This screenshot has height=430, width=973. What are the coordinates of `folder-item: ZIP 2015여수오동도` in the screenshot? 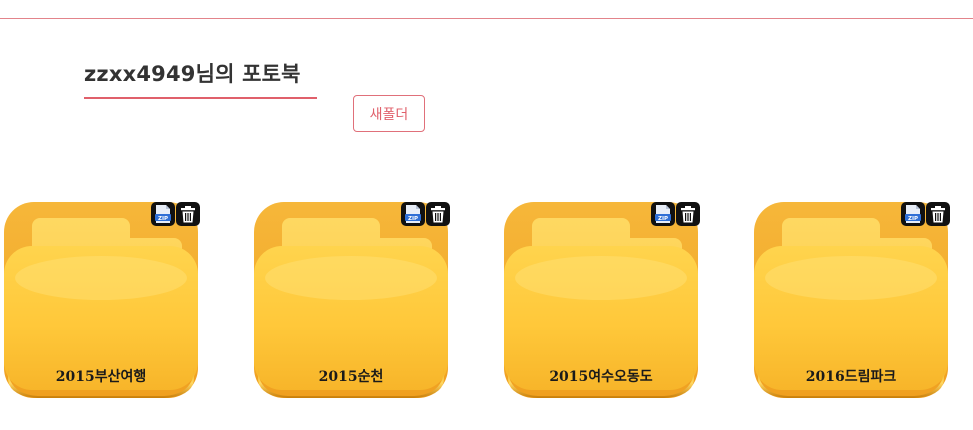 It's located at (601, 300).